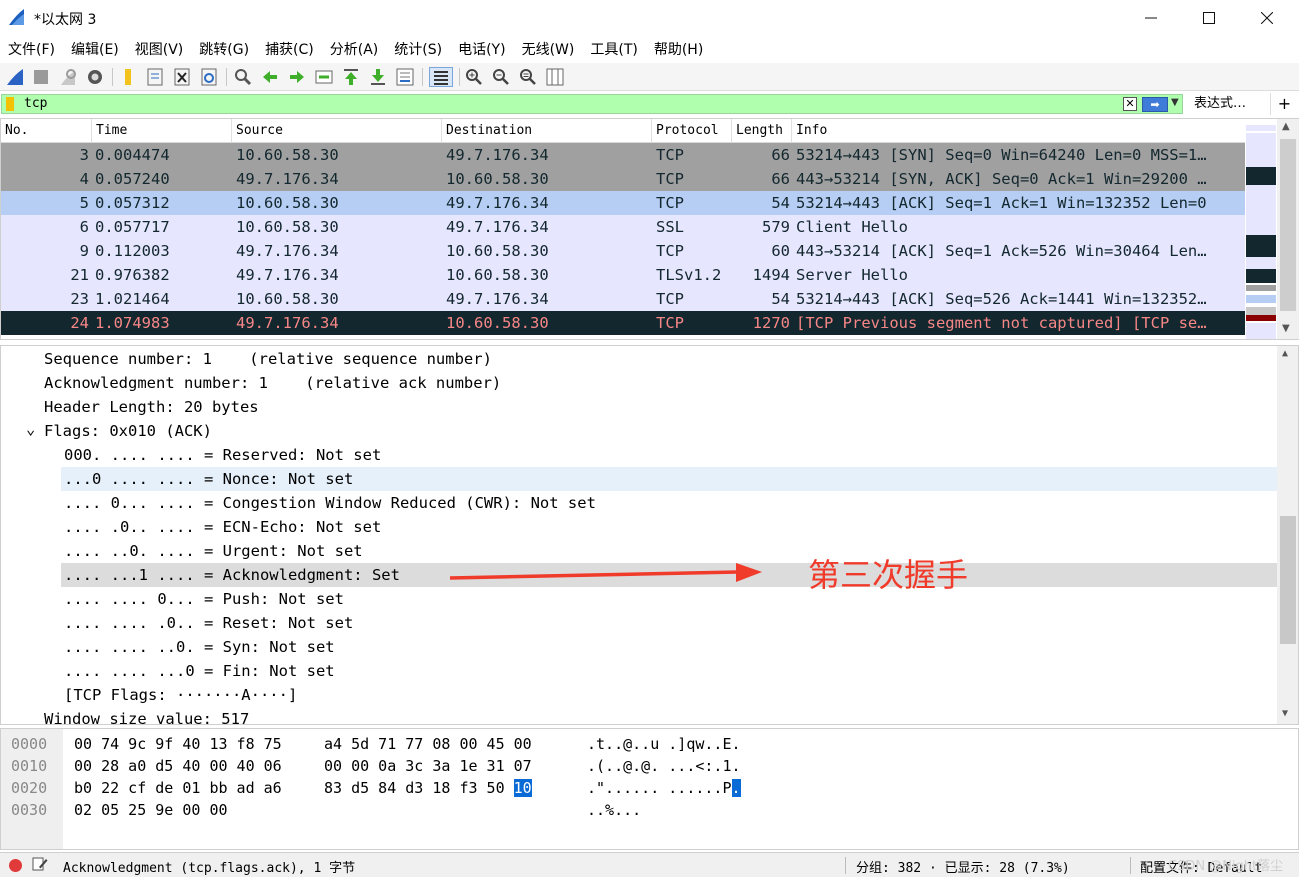 This screenshot has height=877, width=1299. Describe the element at coordinates (354, 50) in the screenshot. I see `menu-analyze: 分析(A)` at that location.